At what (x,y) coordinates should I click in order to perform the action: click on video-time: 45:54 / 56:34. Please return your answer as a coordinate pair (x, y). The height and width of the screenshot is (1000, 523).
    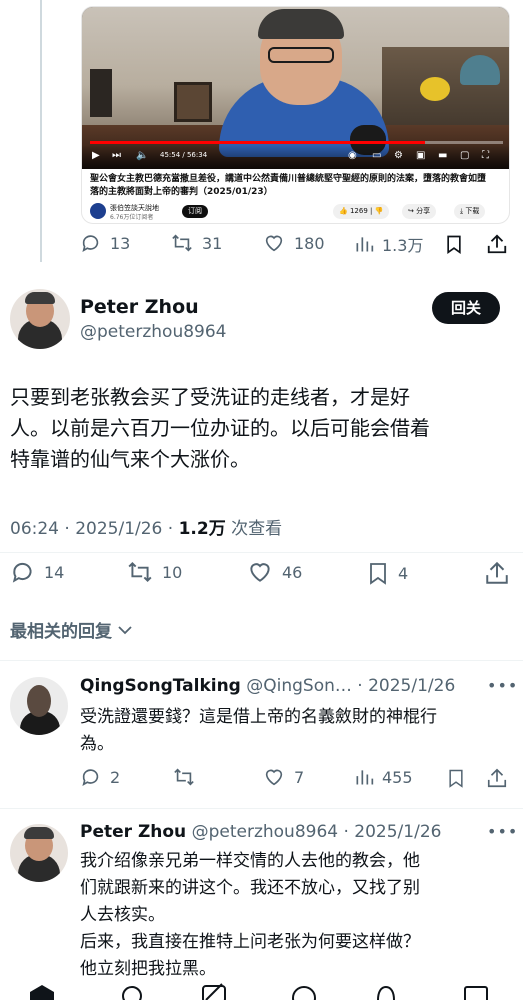
    Looking at the image, I should click on (184, 155).